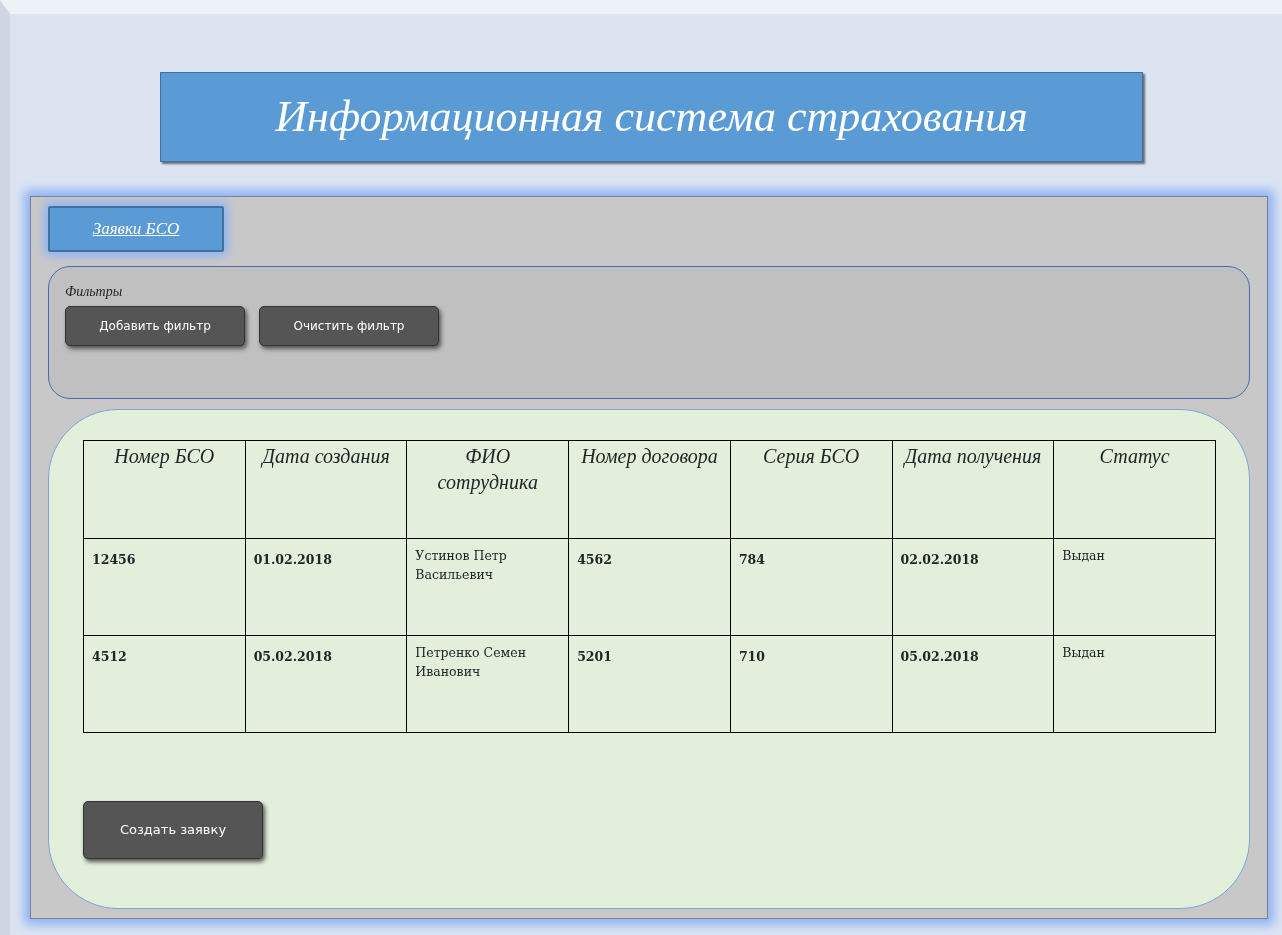 This screenshot has width=1282, height=935. Describe the element at coordinates (164, 684) in the screenshot. I see `table-cell: 4512` at that location.